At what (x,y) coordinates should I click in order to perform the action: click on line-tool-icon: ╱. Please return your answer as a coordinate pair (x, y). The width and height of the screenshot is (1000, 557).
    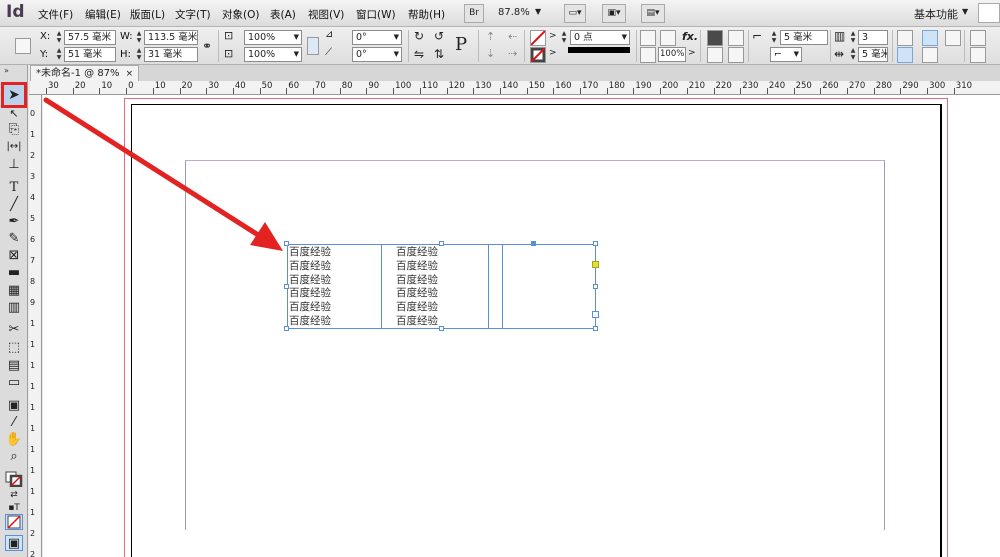
    Looking at the image, I should click on (14, 205).